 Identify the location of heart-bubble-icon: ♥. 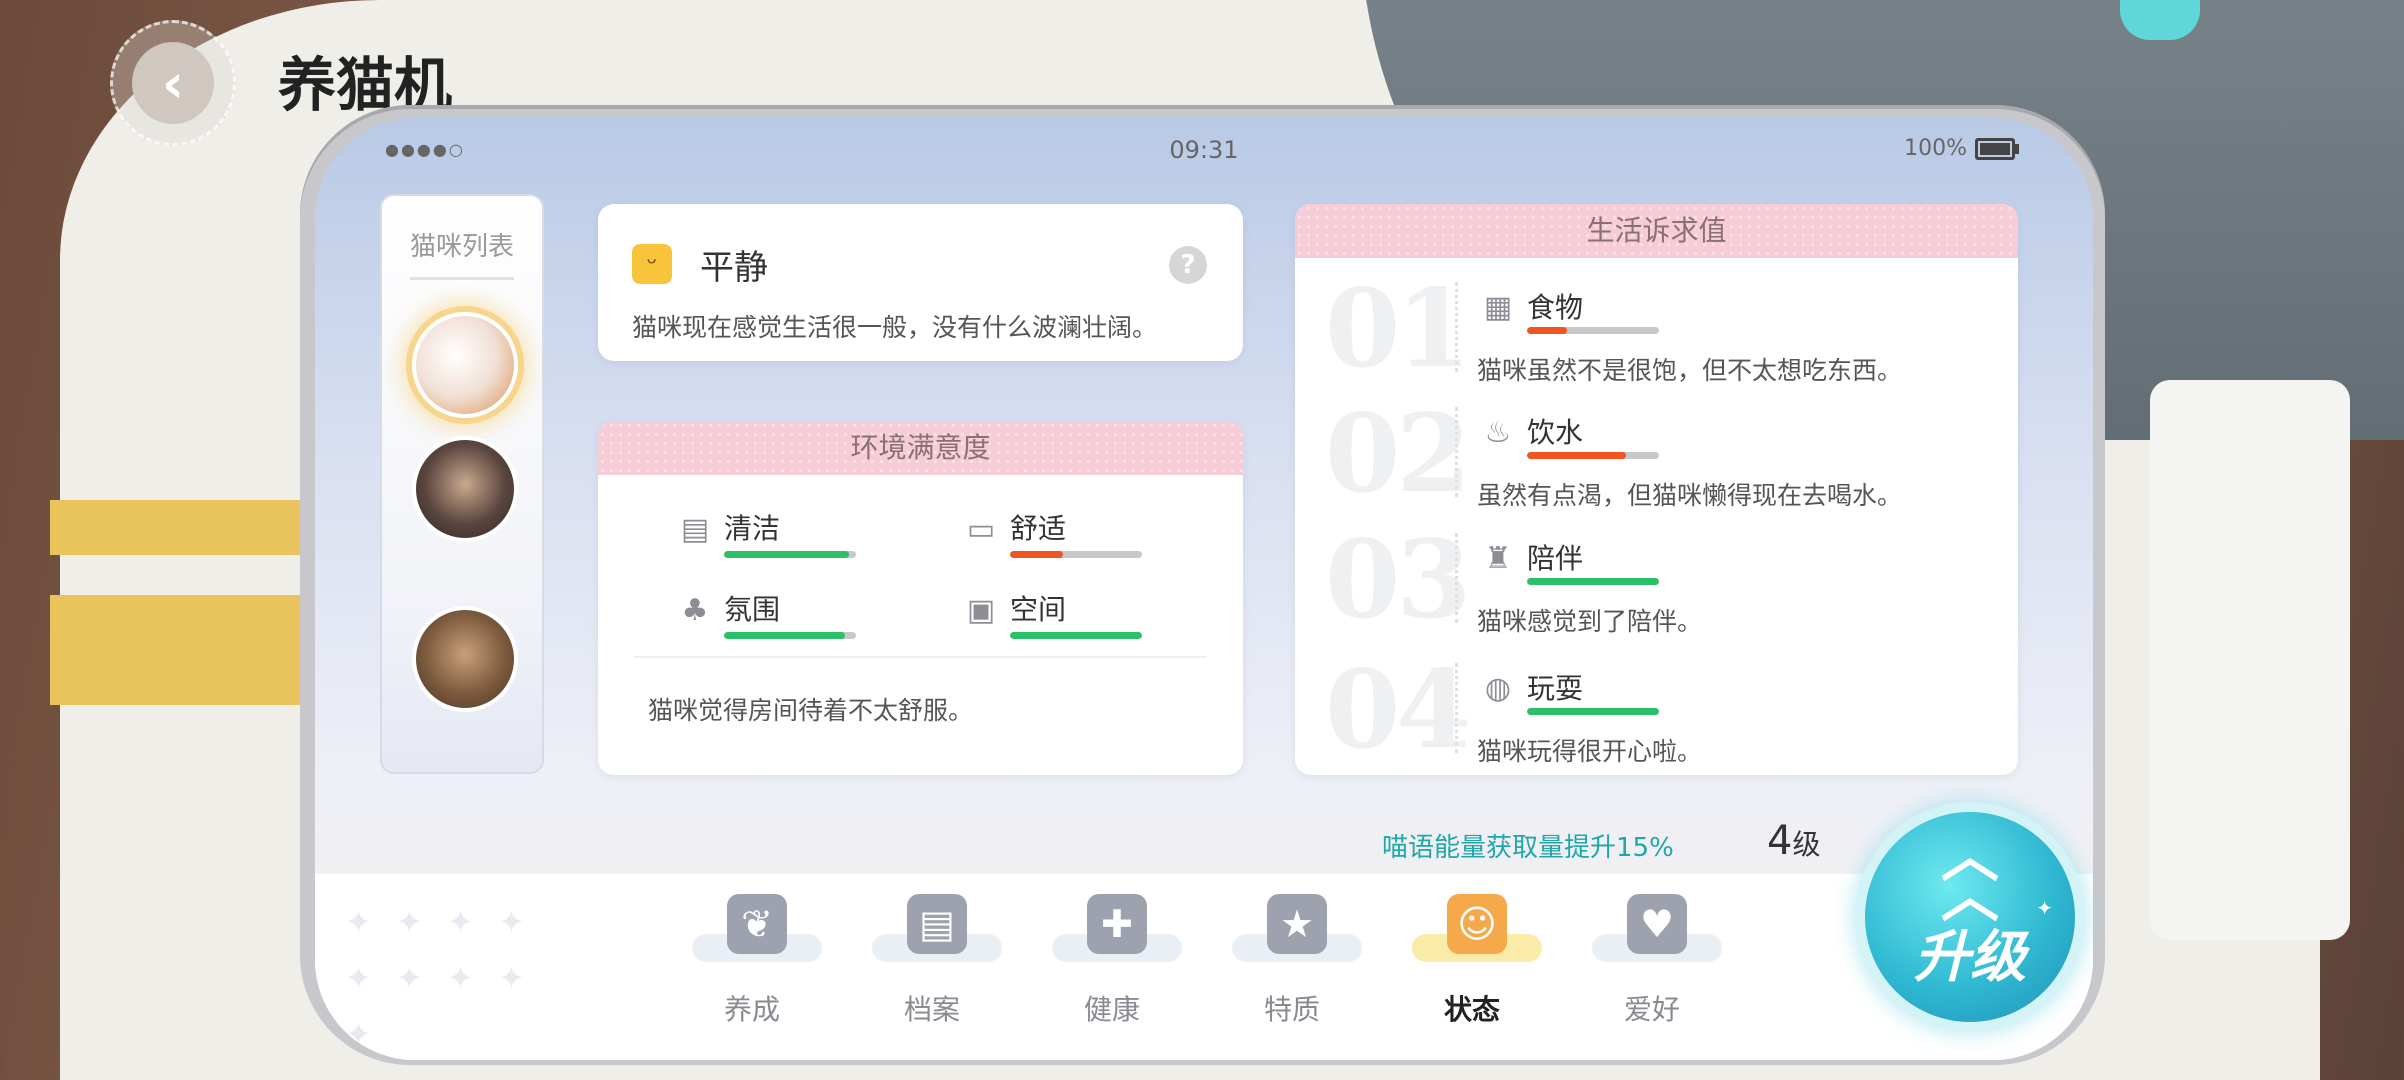
(1657, 924).